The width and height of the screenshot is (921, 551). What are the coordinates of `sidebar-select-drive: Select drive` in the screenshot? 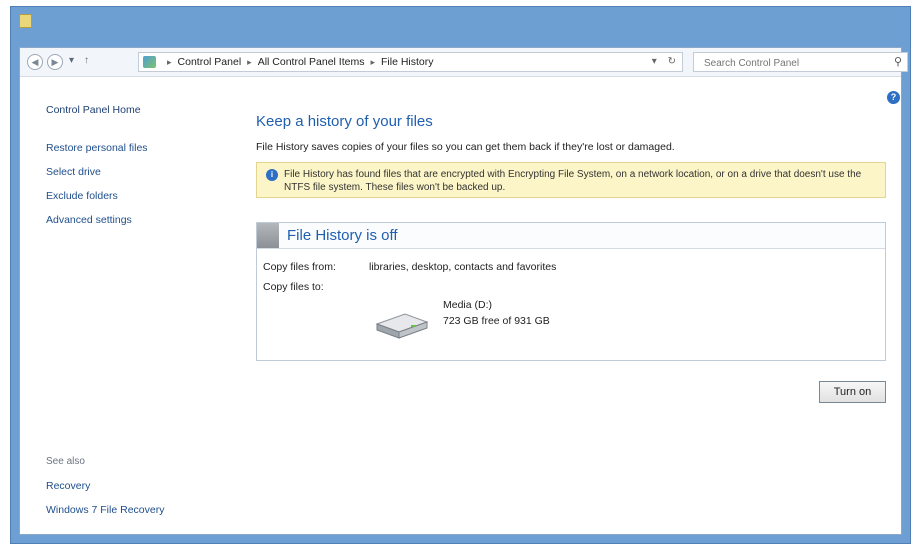 It's located at (73, 172).